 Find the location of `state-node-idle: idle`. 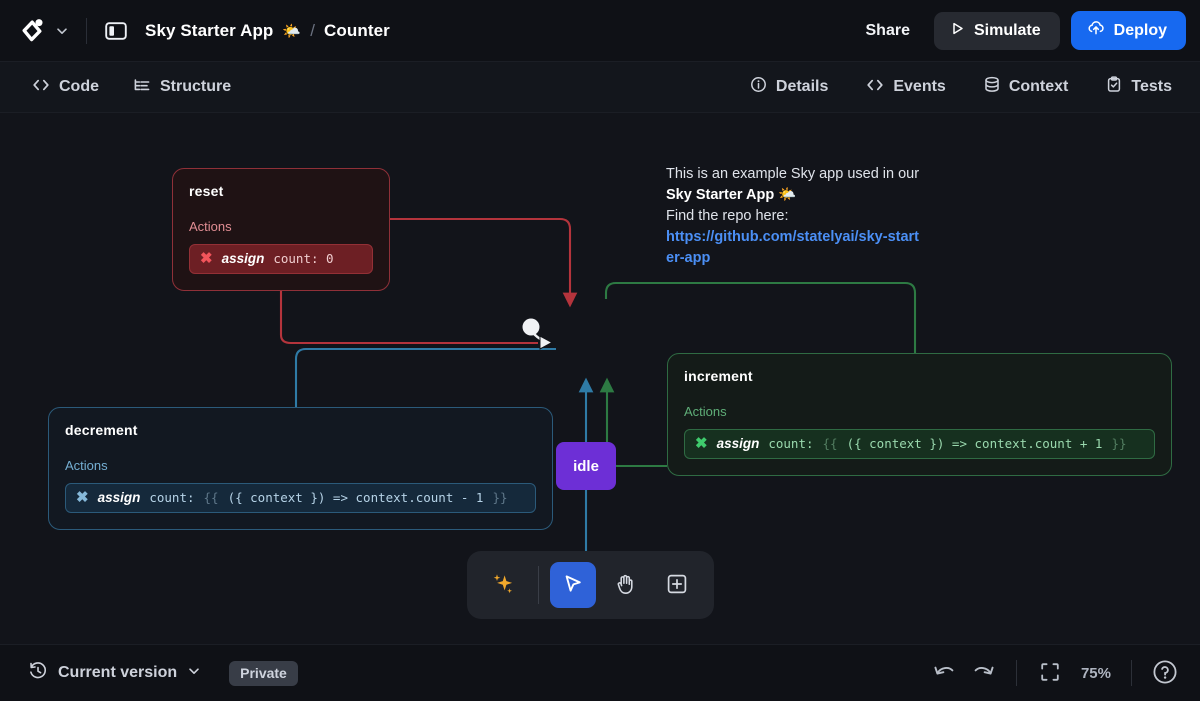

state-node-idle: idle is located at coordinates (586, 466).